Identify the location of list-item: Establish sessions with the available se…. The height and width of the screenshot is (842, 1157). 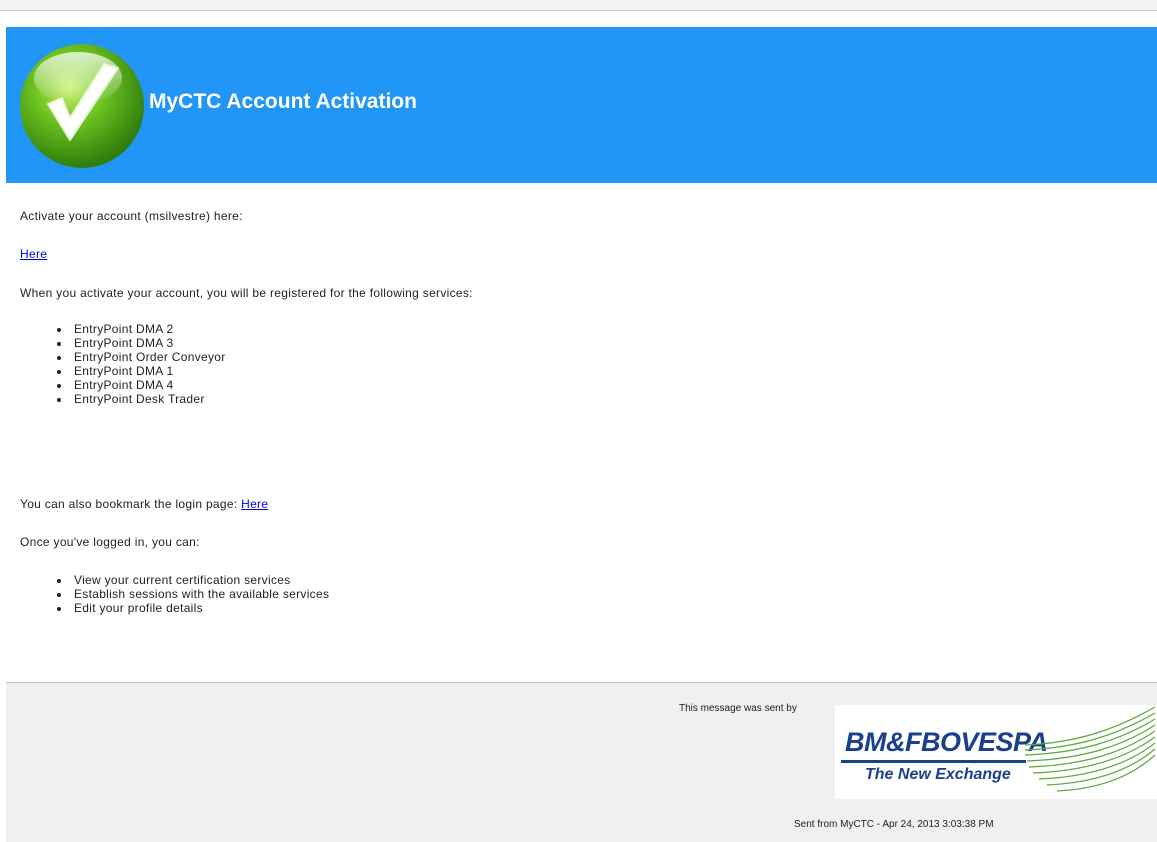
(193, 594).